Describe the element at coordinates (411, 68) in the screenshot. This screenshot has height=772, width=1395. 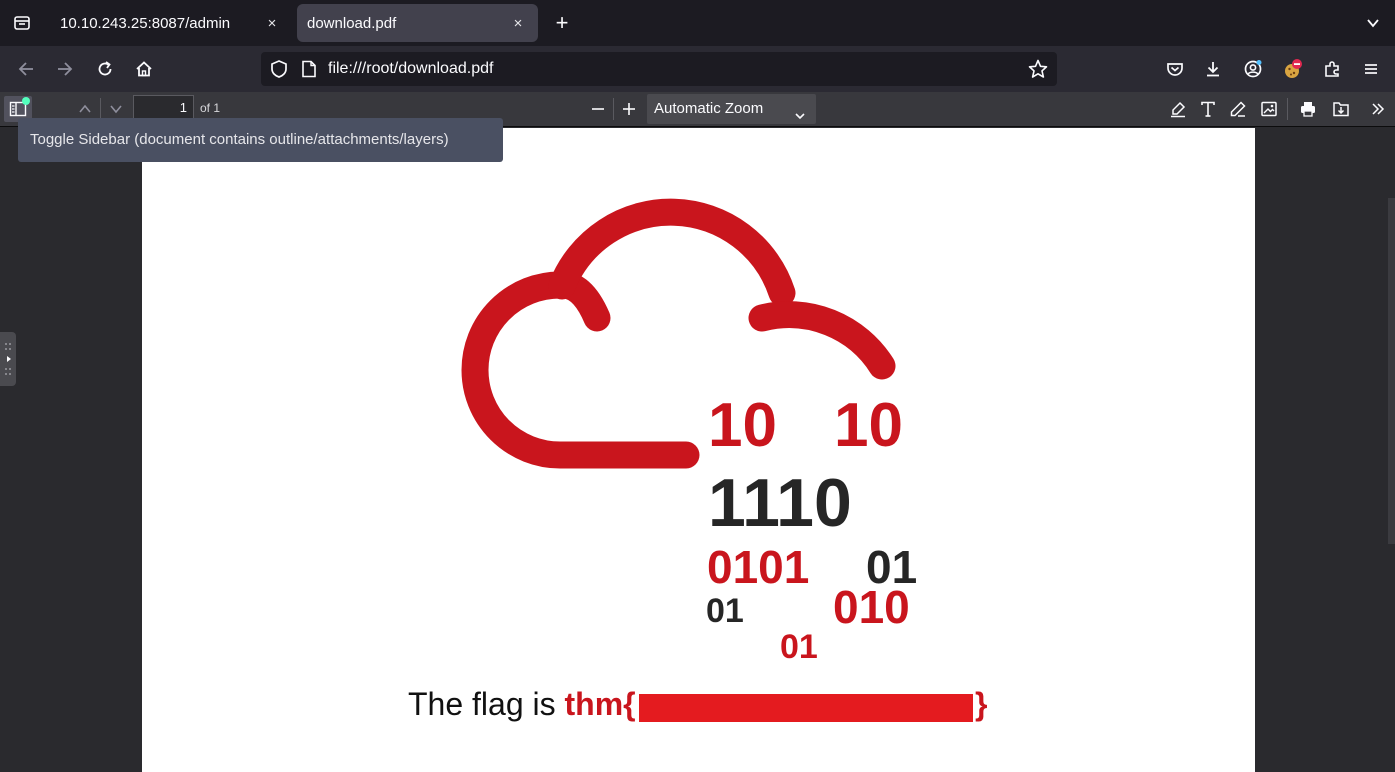
I see `url-text: file:///root/download.pdf` at that location.